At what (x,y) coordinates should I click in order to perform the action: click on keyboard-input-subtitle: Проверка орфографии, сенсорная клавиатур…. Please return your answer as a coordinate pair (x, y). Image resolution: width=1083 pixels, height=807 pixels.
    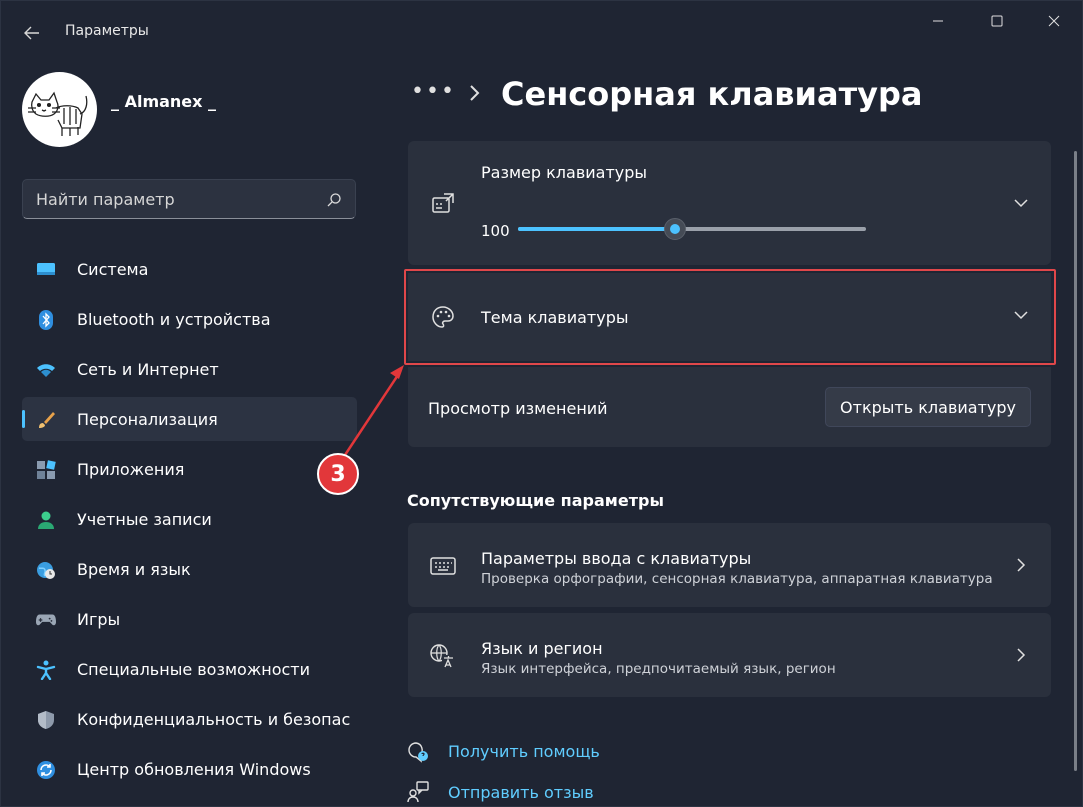
    Looking at the image, I should click on (737, 579).